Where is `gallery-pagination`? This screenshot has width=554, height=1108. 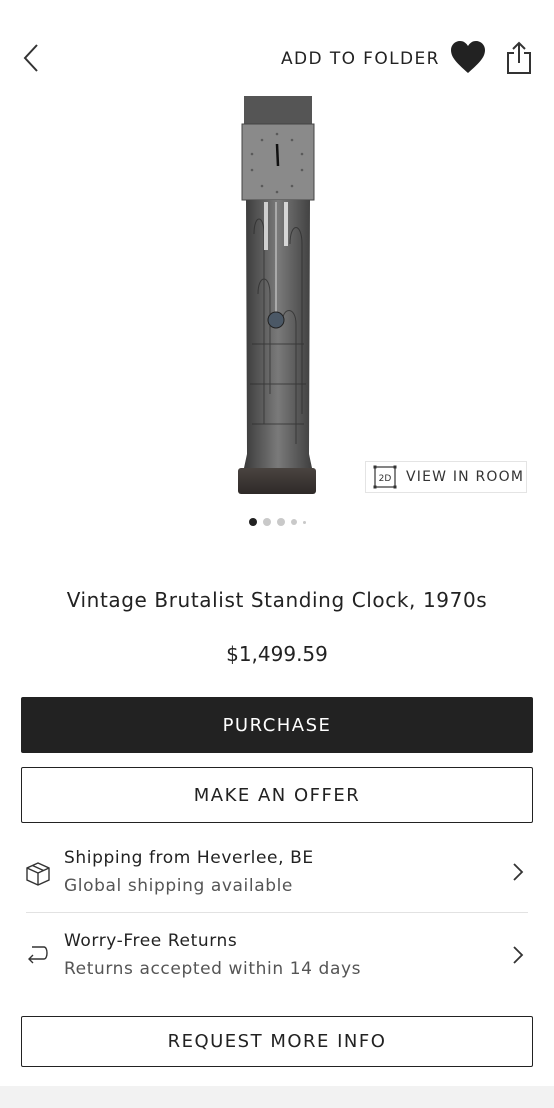 gallery-pagination is located at coordinates (277, 522).